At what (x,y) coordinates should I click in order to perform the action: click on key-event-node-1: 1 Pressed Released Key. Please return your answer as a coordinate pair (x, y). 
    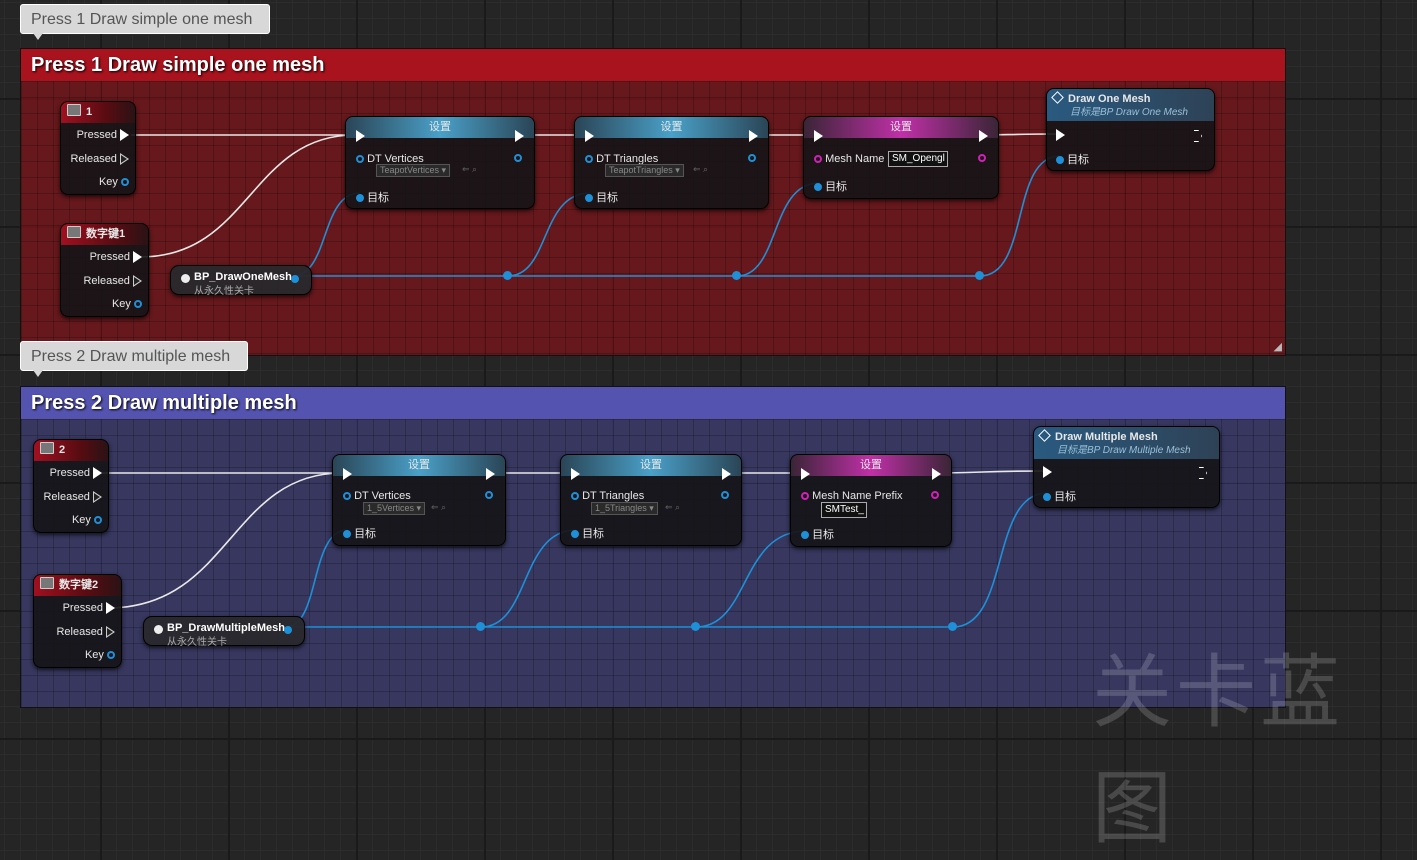
    Looking at the image, I should click on (98, 148).